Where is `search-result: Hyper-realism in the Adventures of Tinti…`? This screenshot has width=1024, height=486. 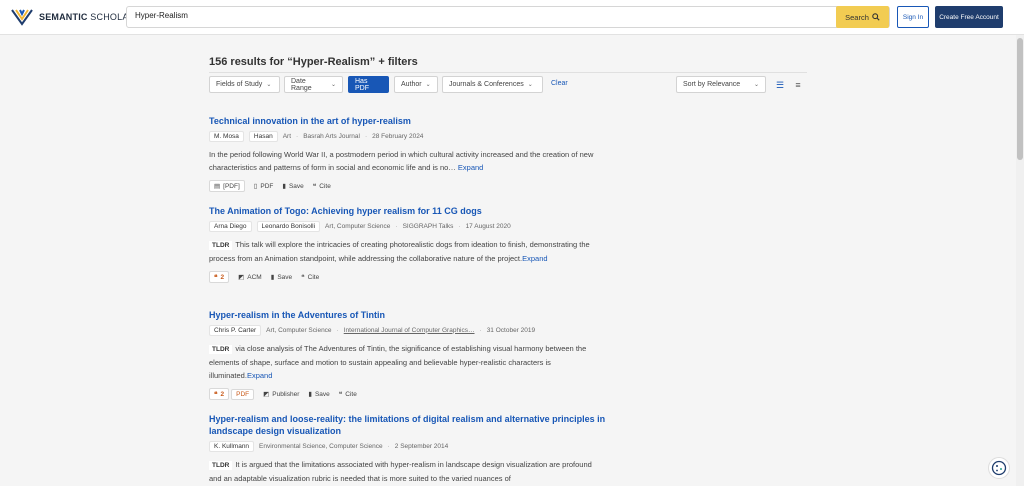 search-result: Hyper-realism in the Adventures of Tinti… is located at coordinates (406, 355).